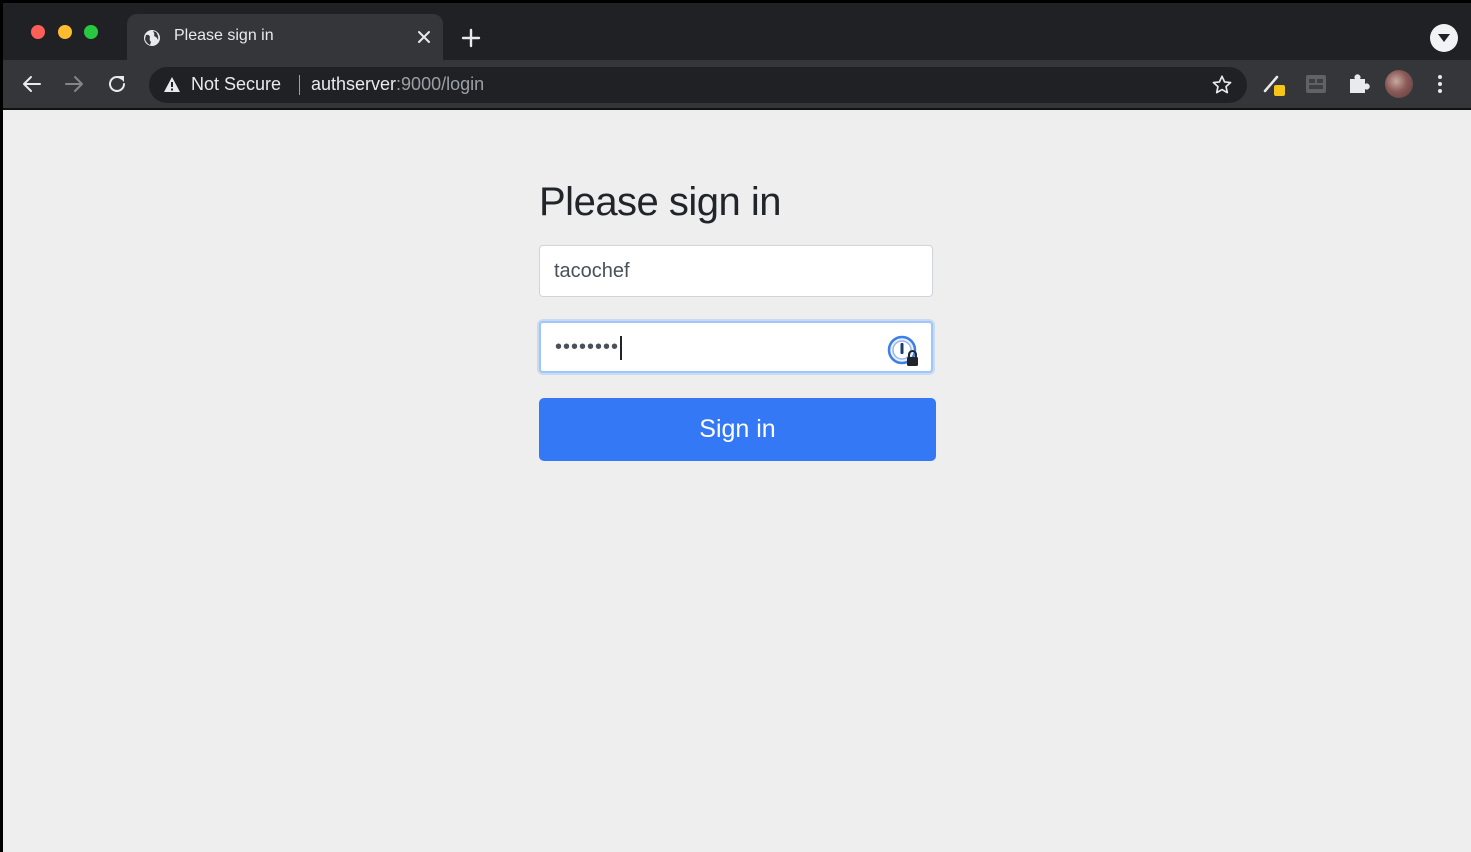 The width and height of the screenshot is (1471, 852). I want to click on grid-extension-icon, so click(1316, 84).